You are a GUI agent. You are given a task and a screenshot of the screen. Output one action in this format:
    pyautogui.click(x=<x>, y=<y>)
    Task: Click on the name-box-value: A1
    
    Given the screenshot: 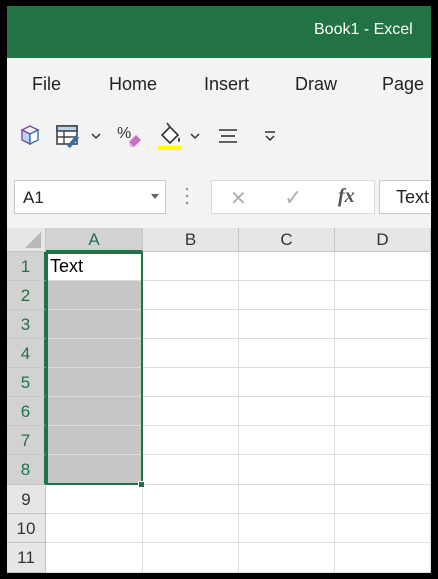 What is the action you would take?
    pyautogui.click(x=33, y=197)
    